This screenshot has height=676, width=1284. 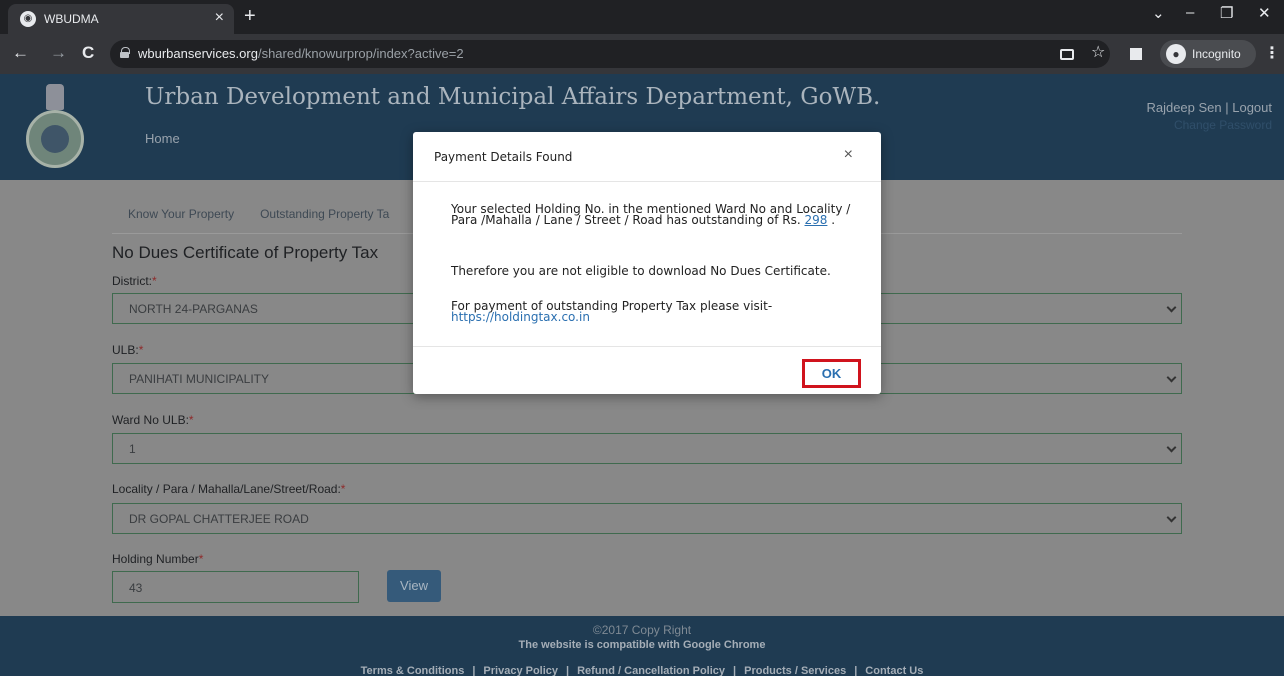 What do you see at coordinates (136, 588) in the screenshot?
I see `holding-value: 43` at bounding box center [136, 588].